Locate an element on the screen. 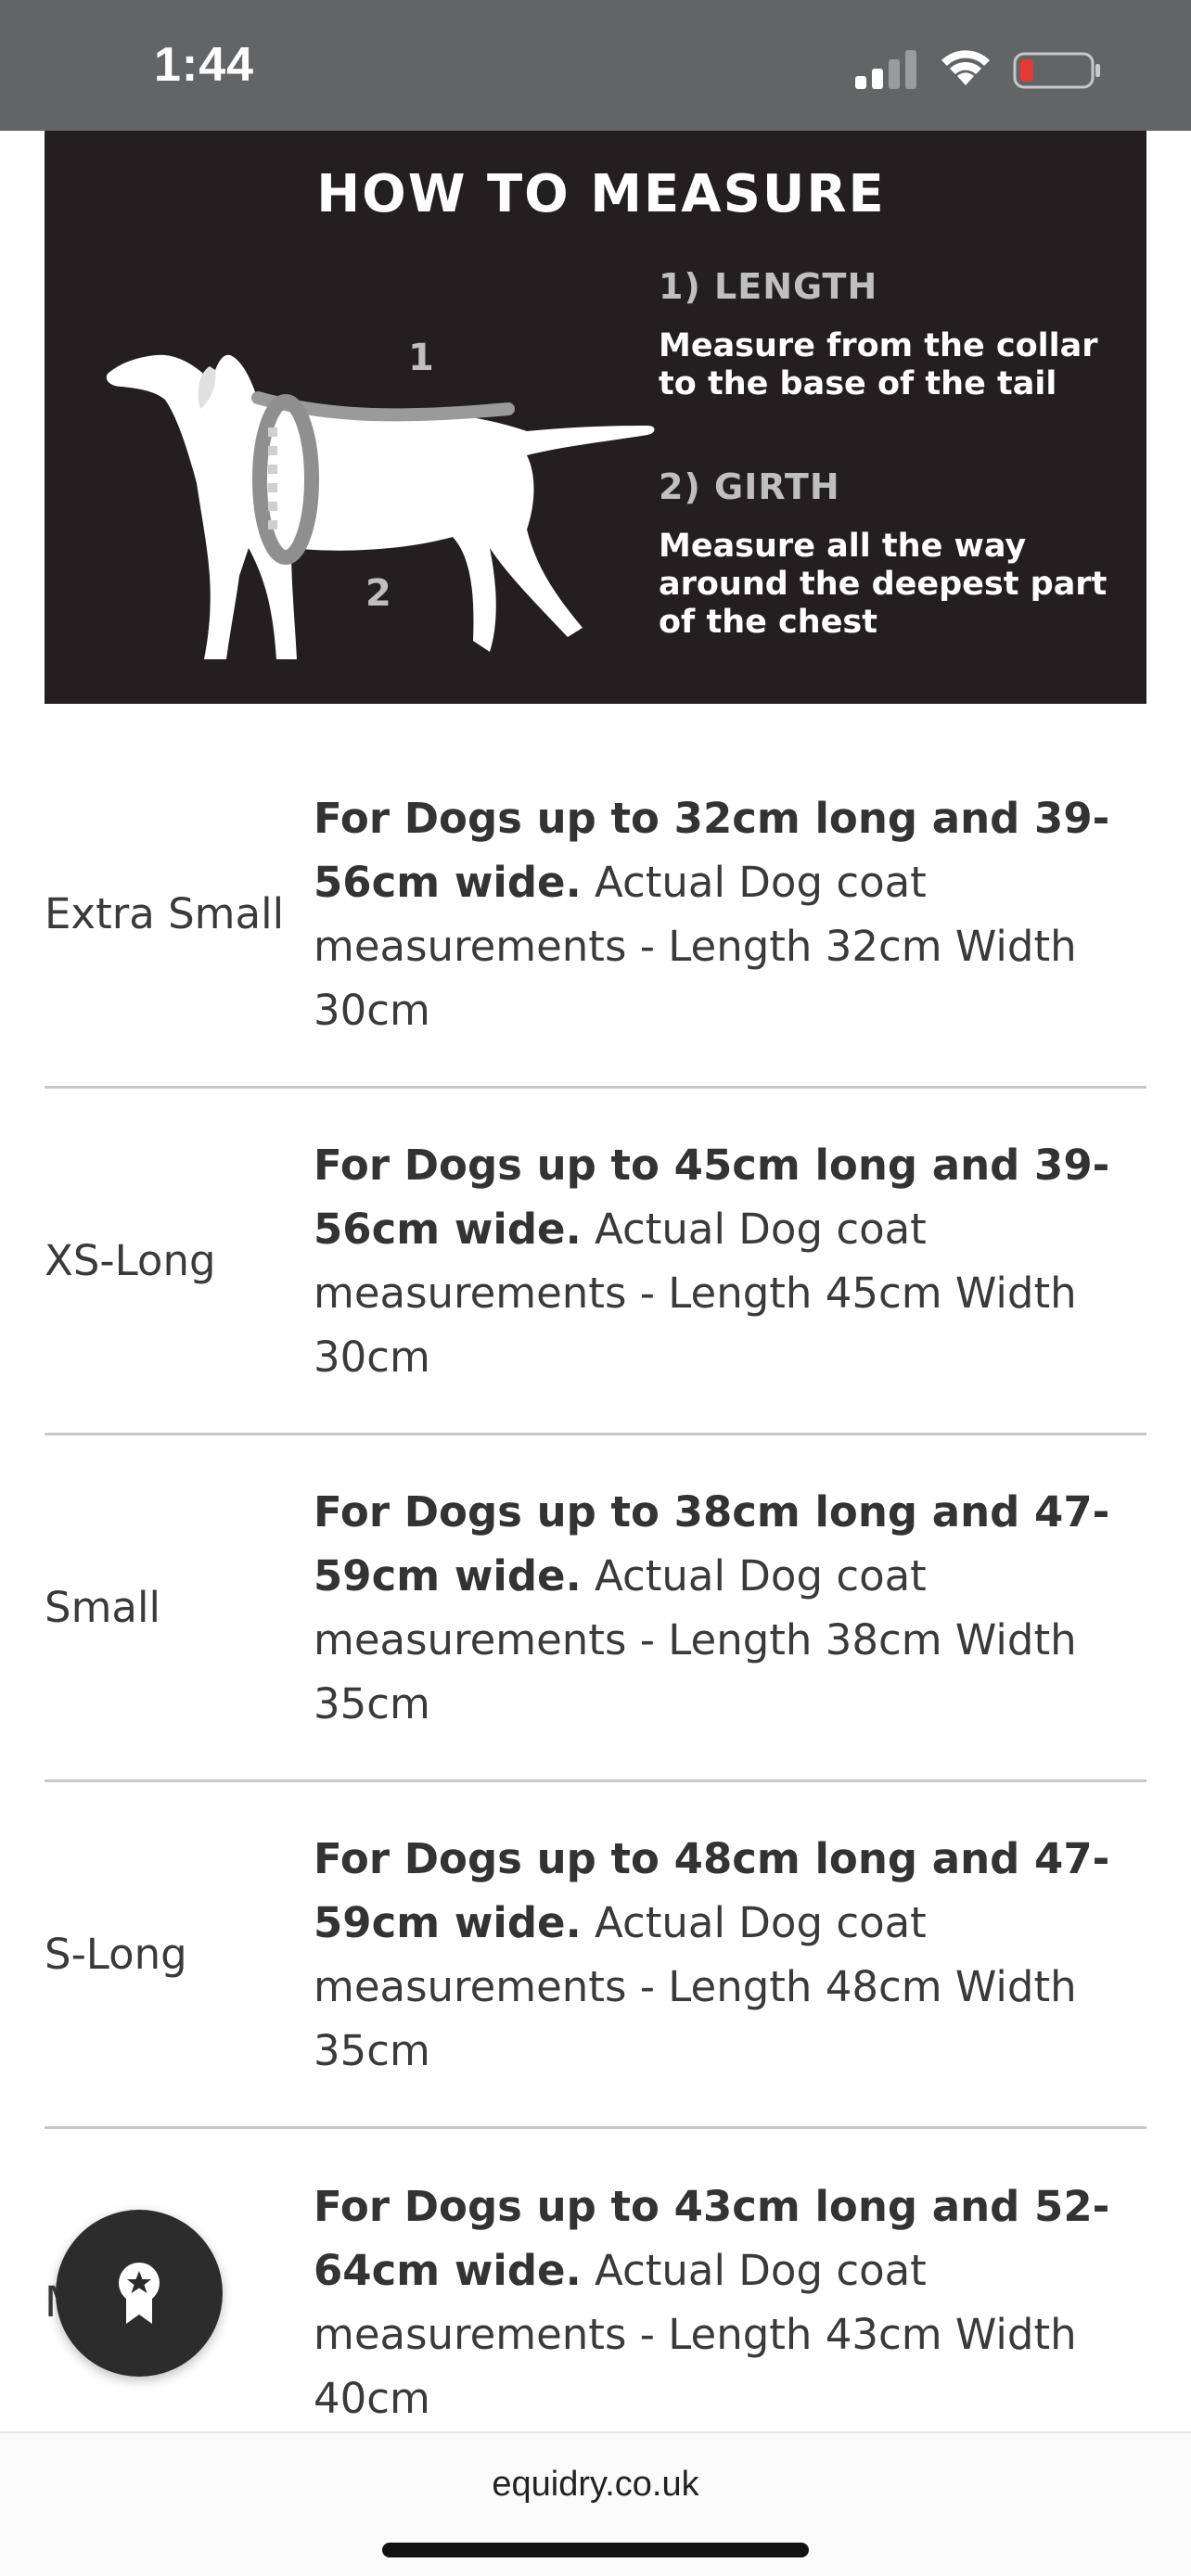 Image resolution: width=1191 pixels, height=2576 pixels. length-heading: 1) LENGTH is located at coordinates (768, 286).